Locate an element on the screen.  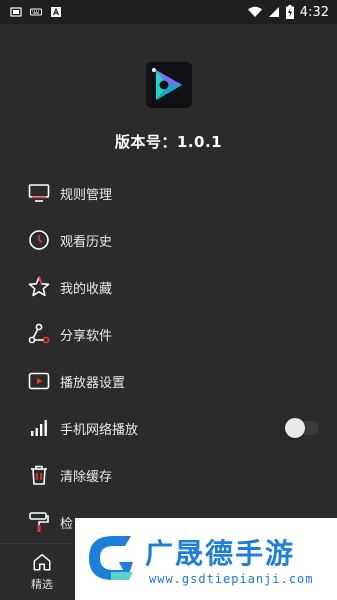
player-settings-icon is located at coordinates (39, 381).